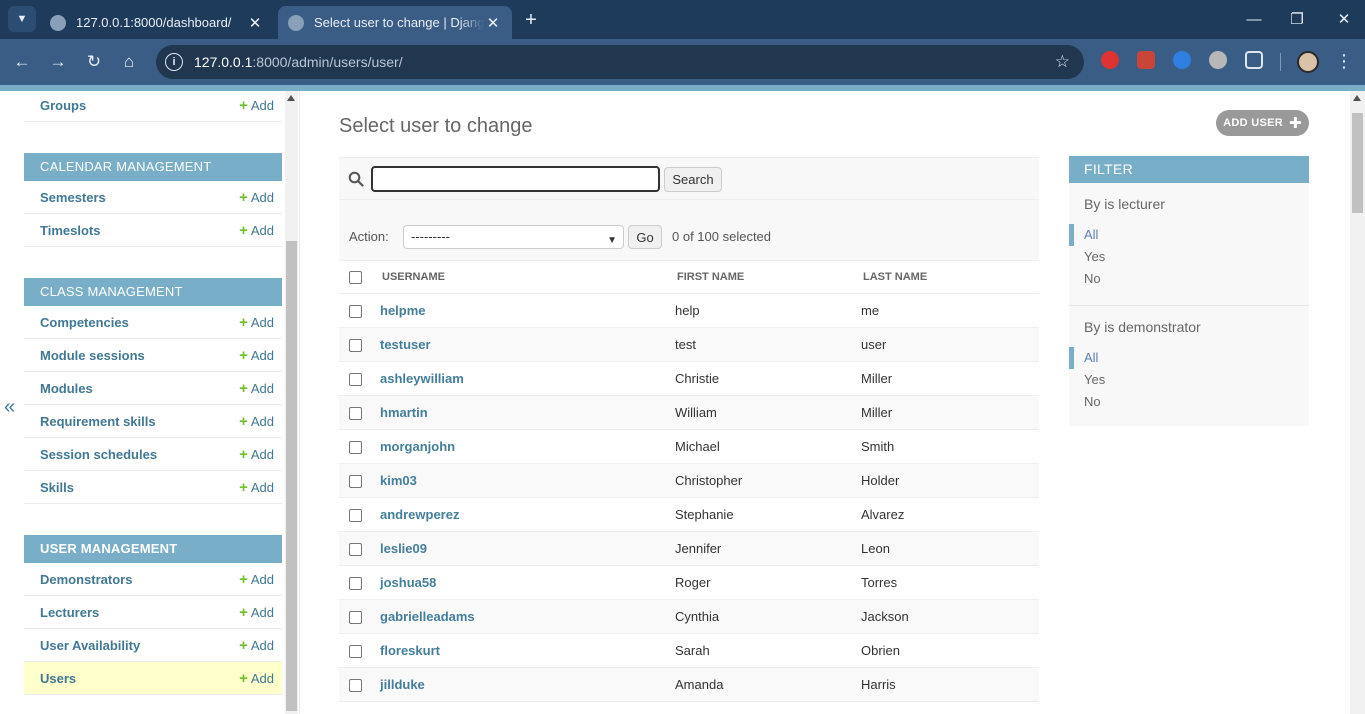 The height and width of the screenshot is (714, 1365). I want to click on username-link: morganjohn, so click(417, 446).